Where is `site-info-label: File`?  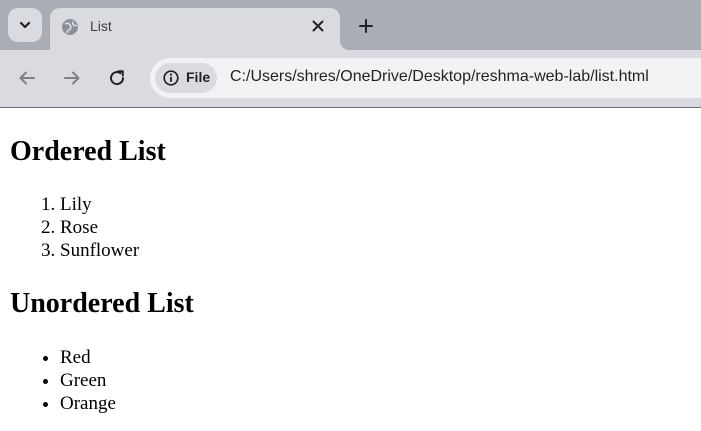 site-info-label: File is located at coordinates (198, 77).